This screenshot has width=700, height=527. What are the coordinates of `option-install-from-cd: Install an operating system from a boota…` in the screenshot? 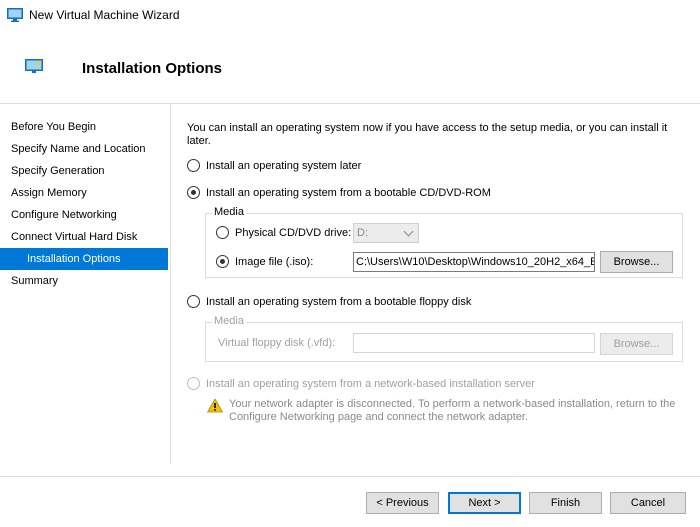 It's located at (339, 192).